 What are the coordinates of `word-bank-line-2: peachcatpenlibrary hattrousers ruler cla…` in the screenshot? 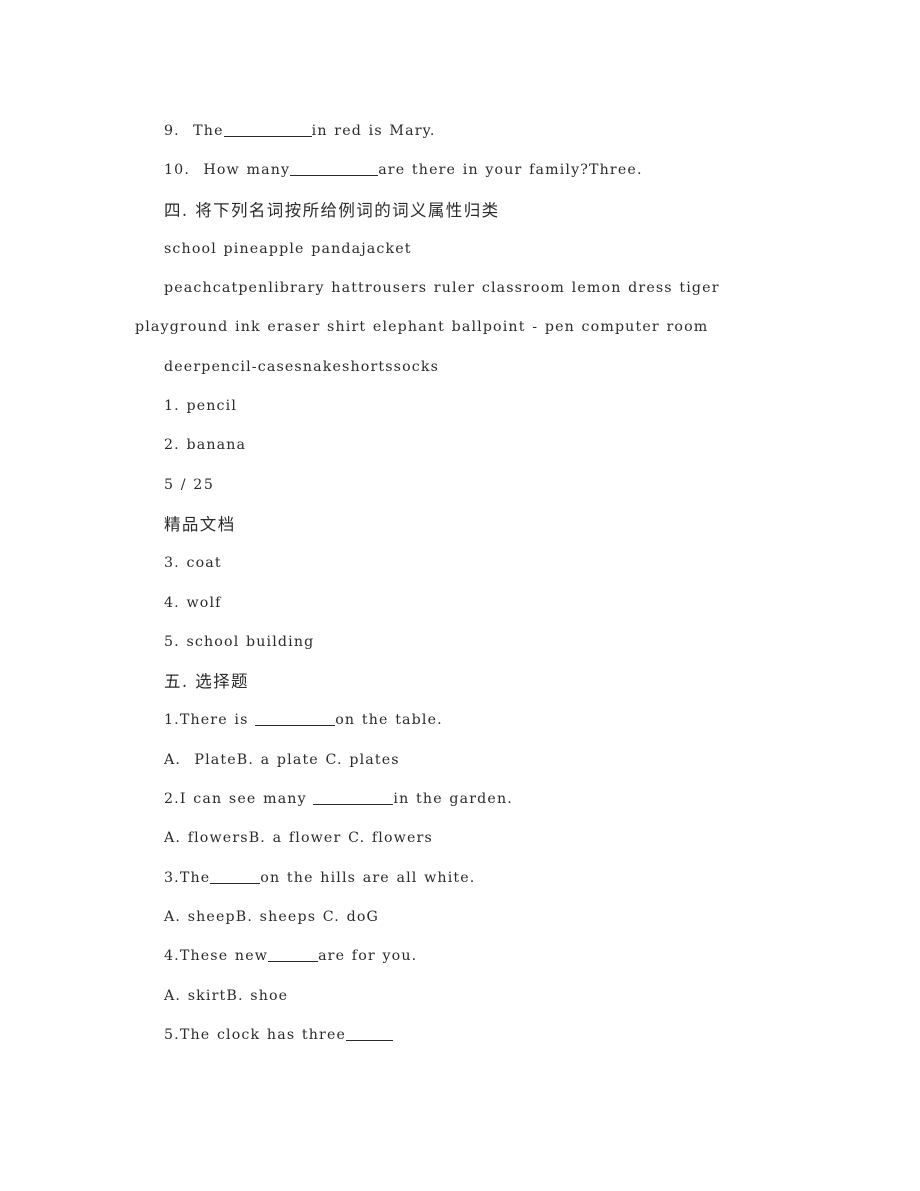 It's located at (442, 288).